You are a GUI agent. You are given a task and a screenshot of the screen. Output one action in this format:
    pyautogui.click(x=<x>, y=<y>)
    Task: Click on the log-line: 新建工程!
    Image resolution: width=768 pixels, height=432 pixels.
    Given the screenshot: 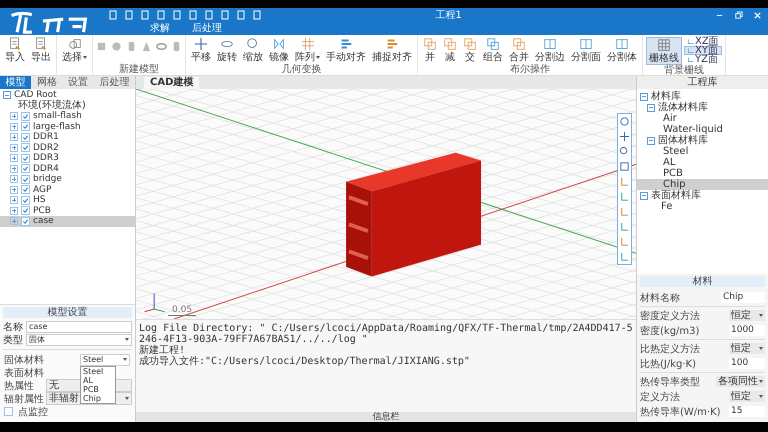 What is the action you would take?
    pyautogui.click(x=162, y=350)
    